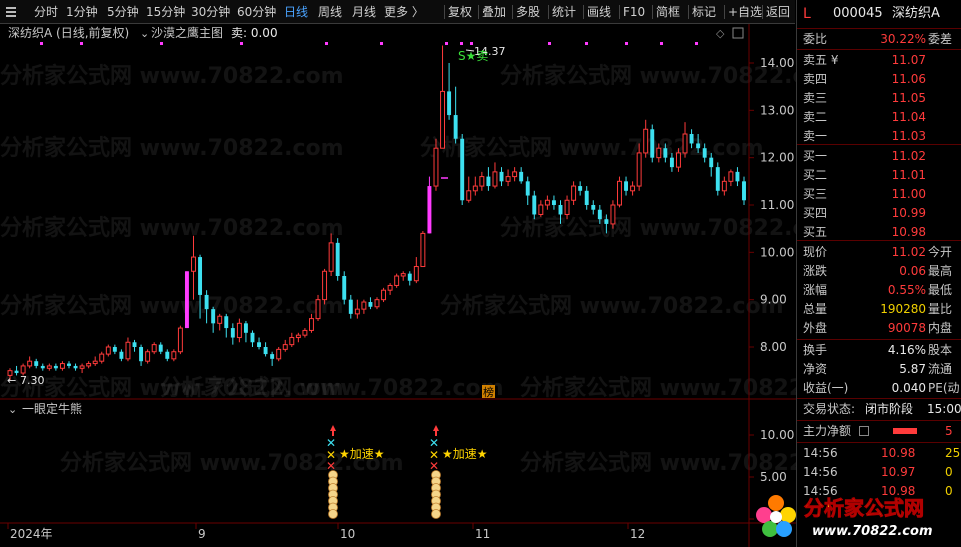  Describe the element at coordinates (879, 136) in the screenshot. I see `ask-row: 卖一 11.03` at that location.